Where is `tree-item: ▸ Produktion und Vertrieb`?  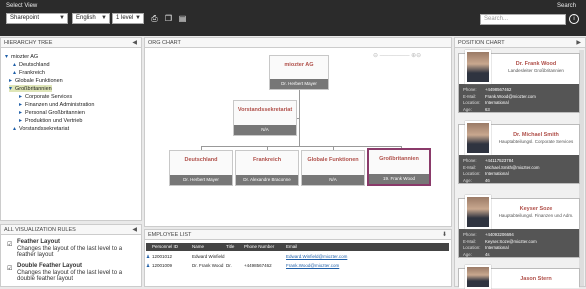
tree-item: ▸ Produktion und Vertrieb is located at coordinates (50, 120).